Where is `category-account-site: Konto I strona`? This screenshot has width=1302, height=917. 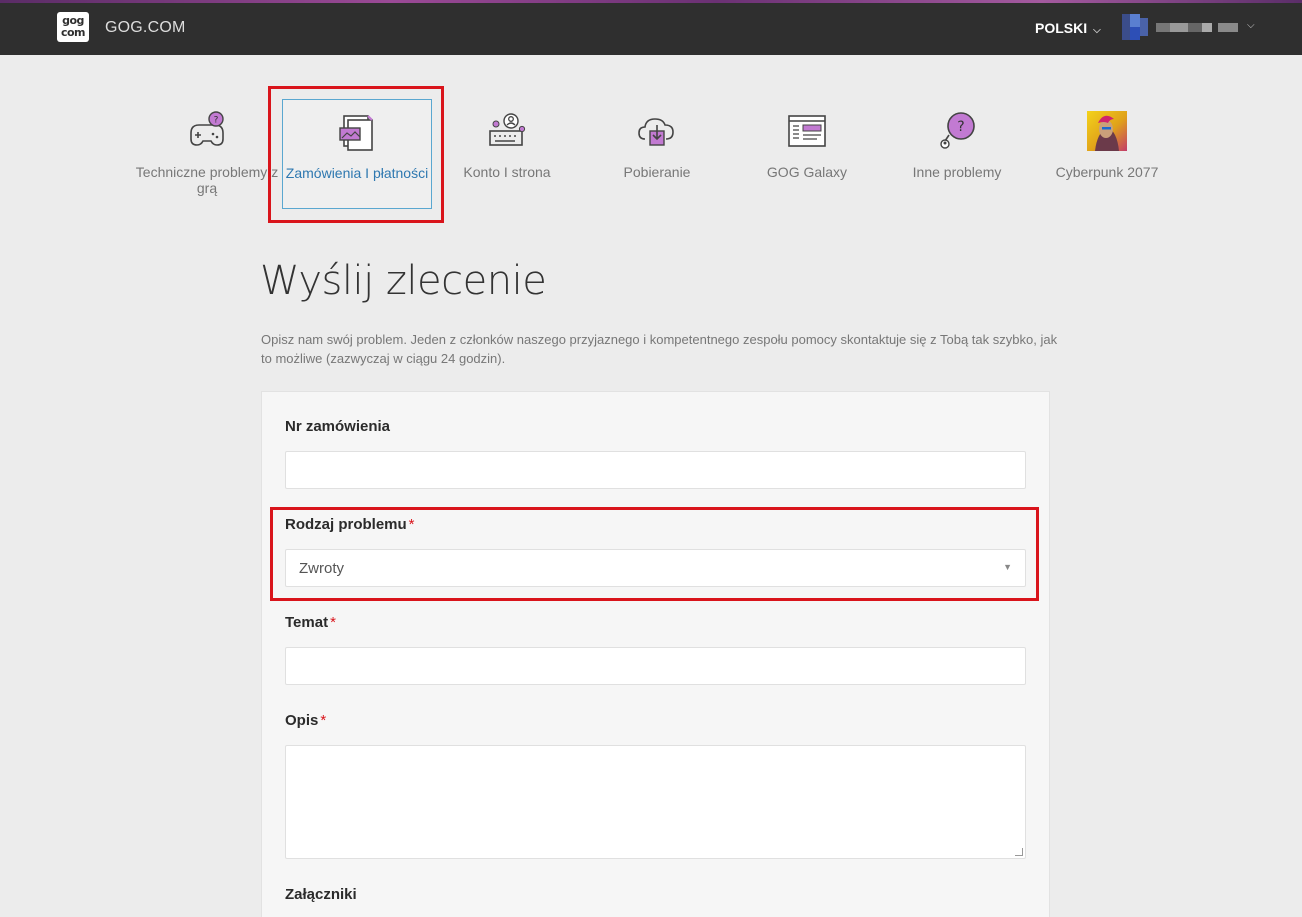 category-account-site: Konto I strona is located at coordinates (507, 154).